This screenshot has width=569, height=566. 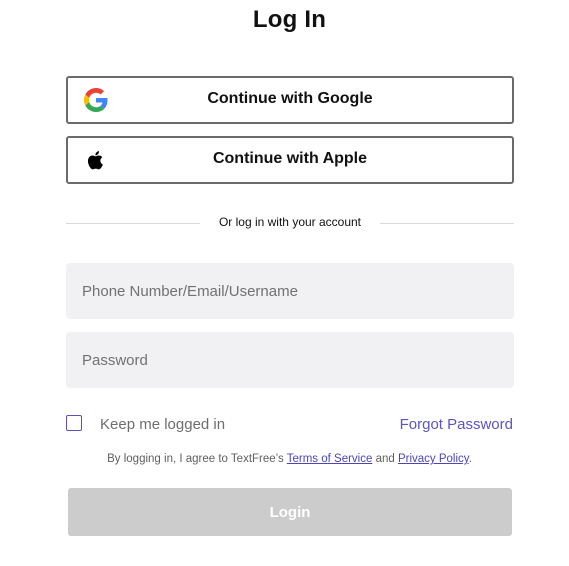 What do you see at coordinates (197, 459) in the screenshot?
I see `terms-prefix-text: By logging in, I agree to TextFree’s` at bounding box center [197, 459].